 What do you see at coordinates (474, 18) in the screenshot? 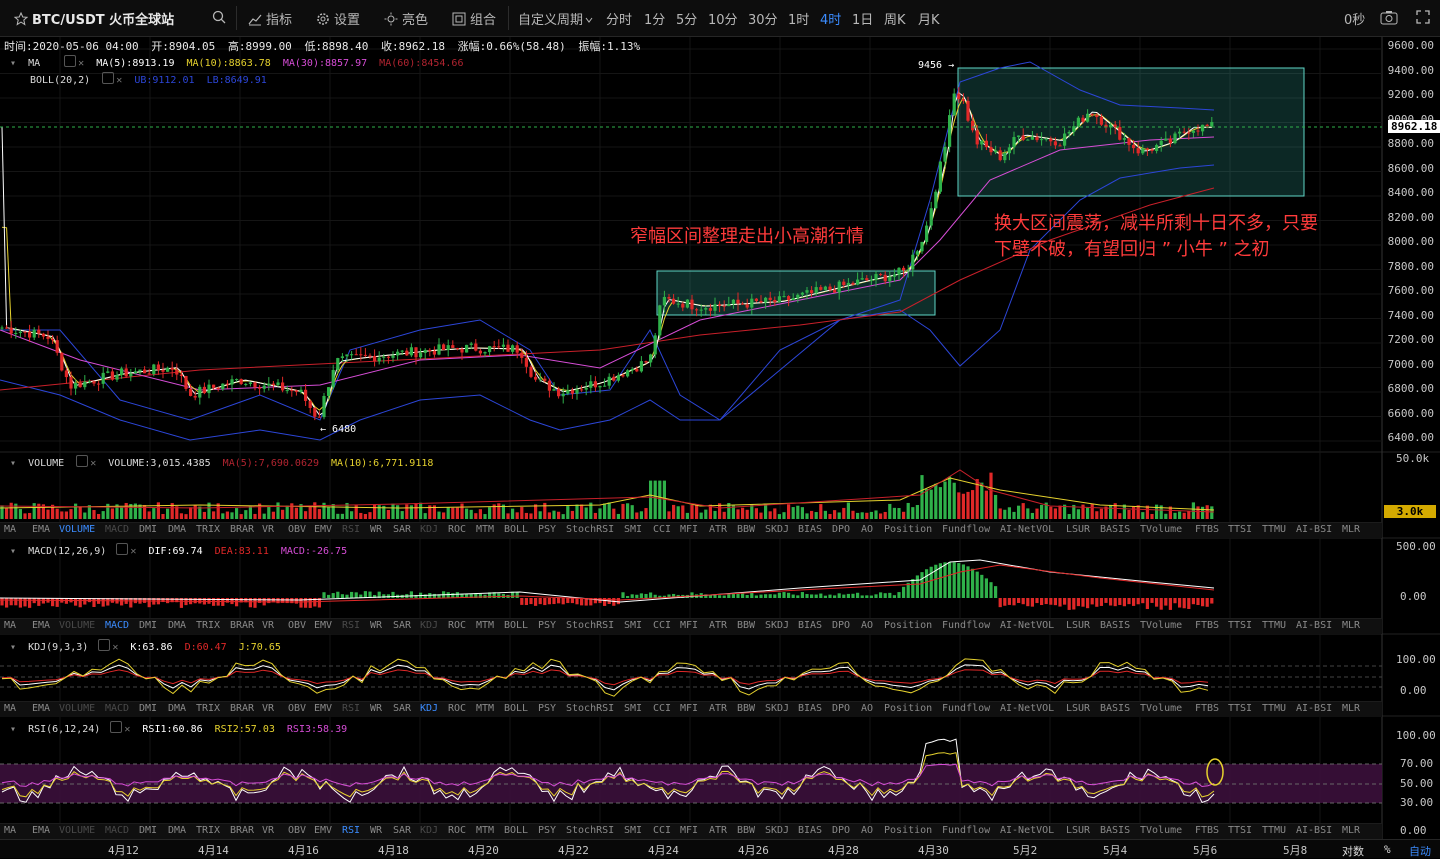
I see `combo-button: 组合` at bounding box center [474, 18].